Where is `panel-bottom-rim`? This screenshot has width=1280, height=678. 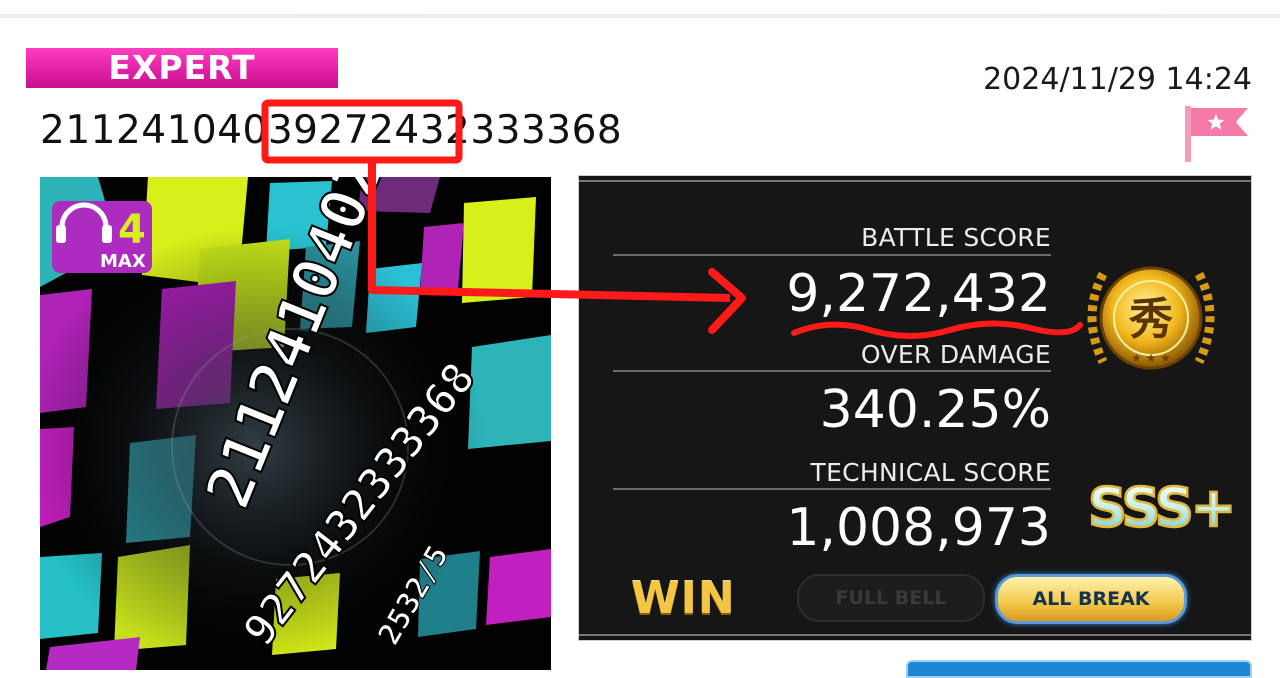 panel-bottom-rim is located at coordinates (915, 635).